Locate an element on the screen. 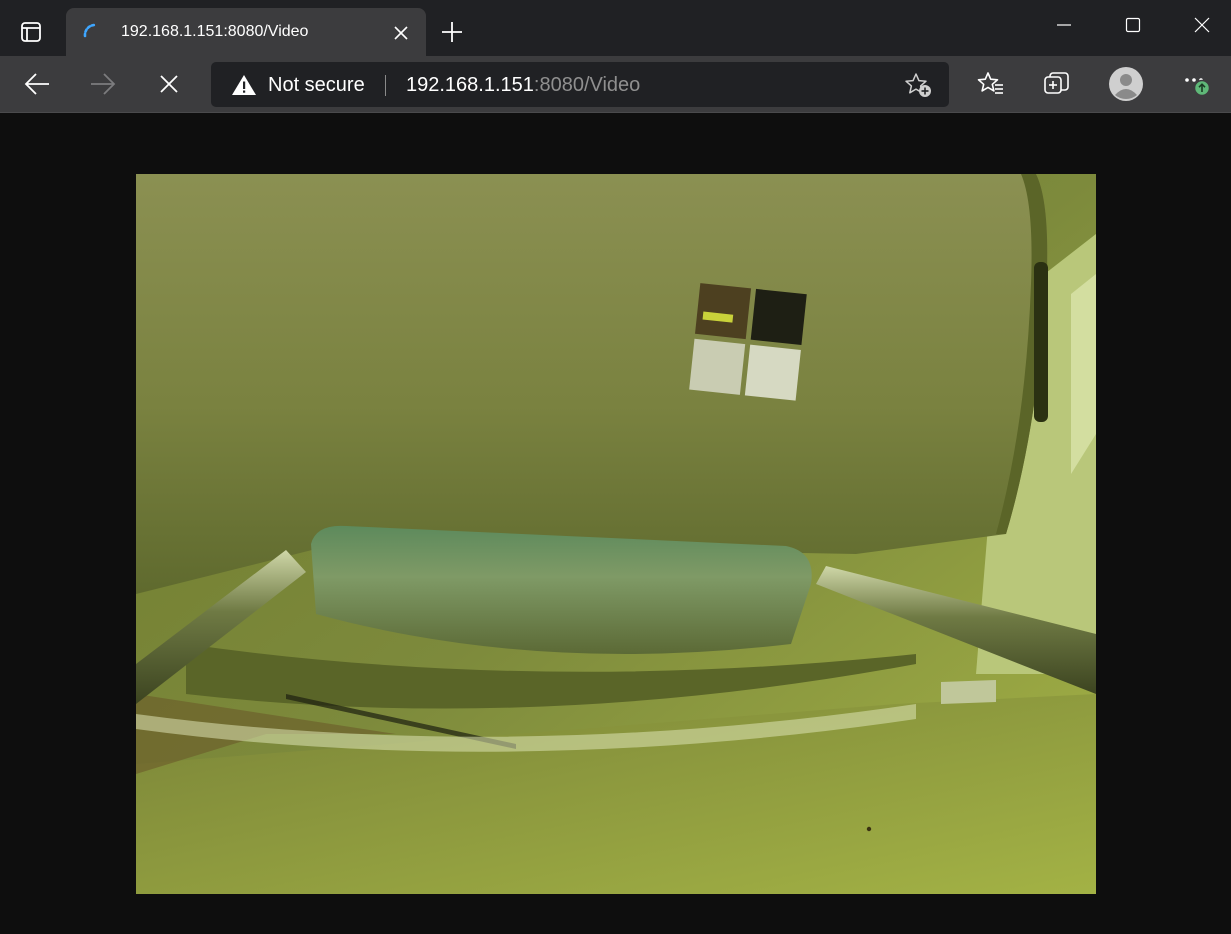  favorites-button is located at coordinates (991, 84).